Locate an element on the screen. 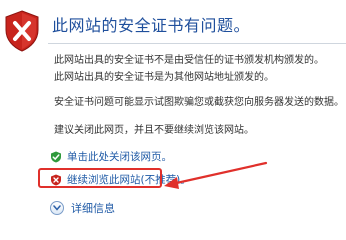  recommendation-text: 建议关闭此网页，并且不要继续浏览该网站。 is located at coordinates (154, 130).